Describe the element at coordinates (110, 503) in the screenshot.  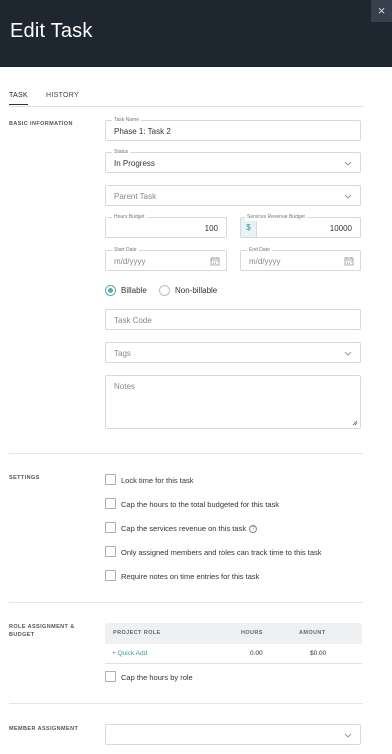
I see `cap-hours-checkbox` at that location.